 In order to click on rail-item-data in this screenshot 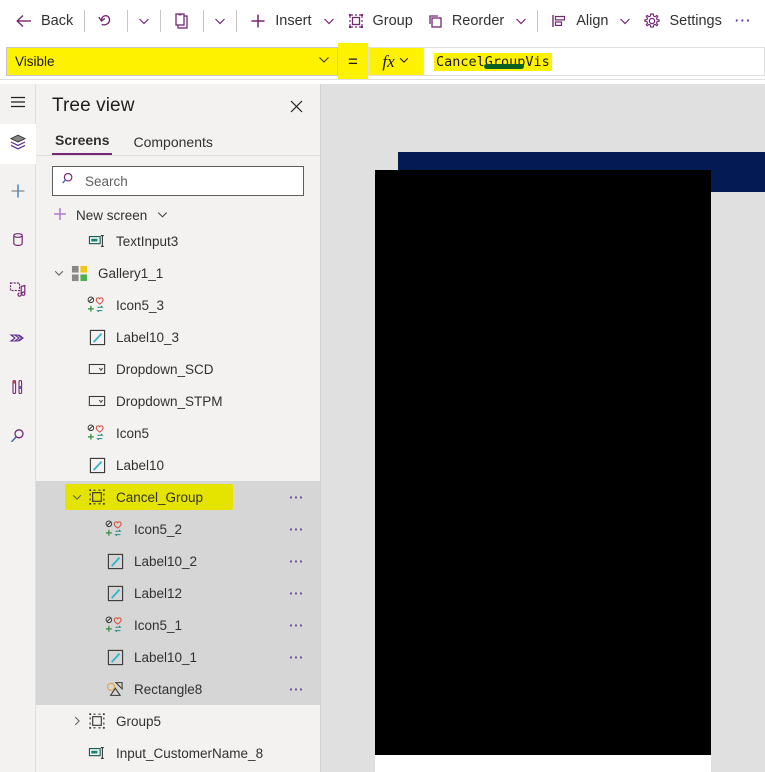, I will do `click(18, 242)`.